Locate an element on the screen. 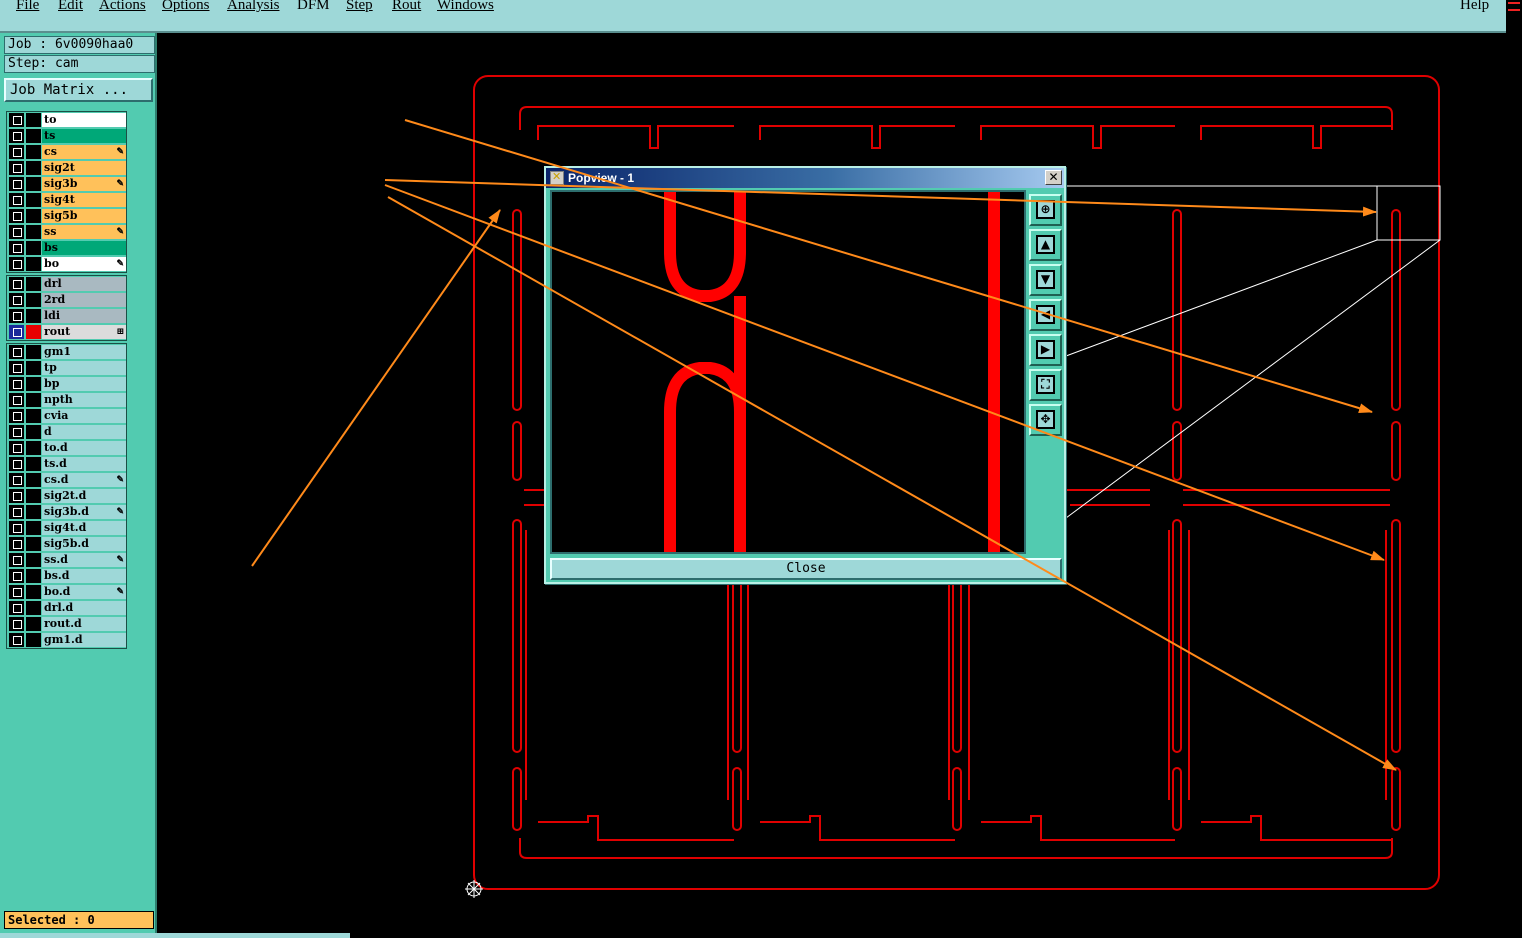  layer-row-sig3b: sig3b ✎ is located at coordinates (66, 184).